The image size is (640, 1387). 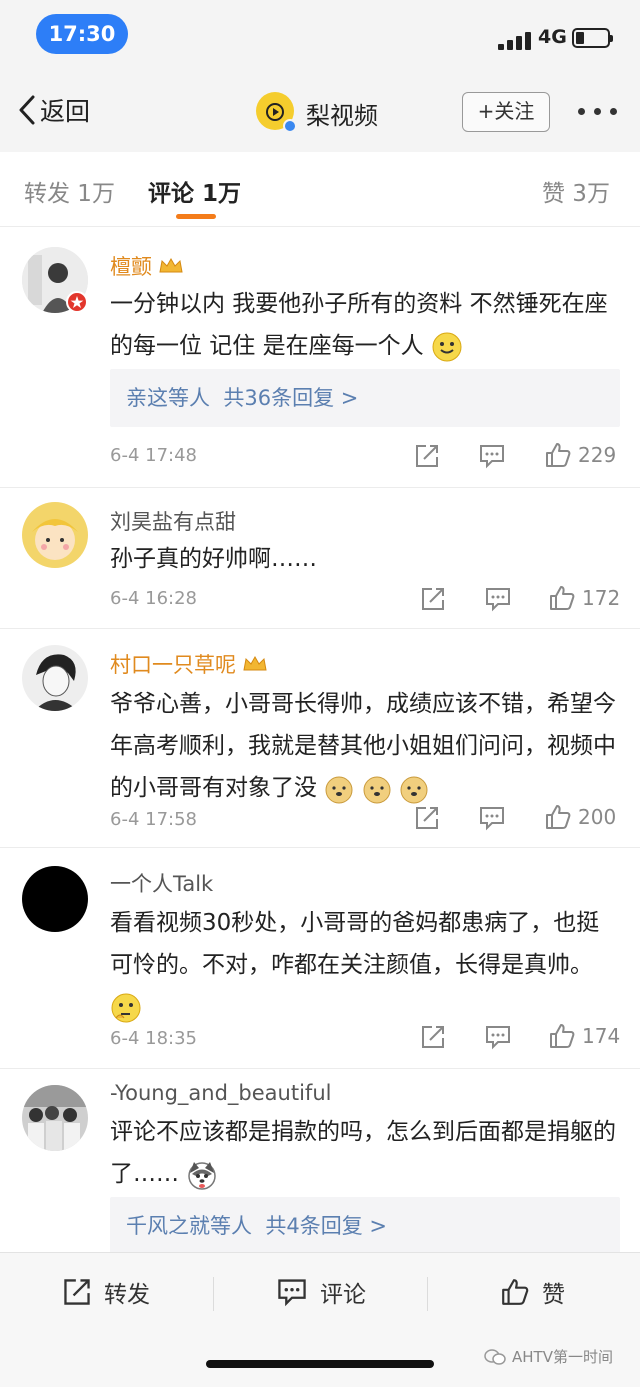 I want to click on comment-author: 一个人Talk, so click(x=161, y=883).